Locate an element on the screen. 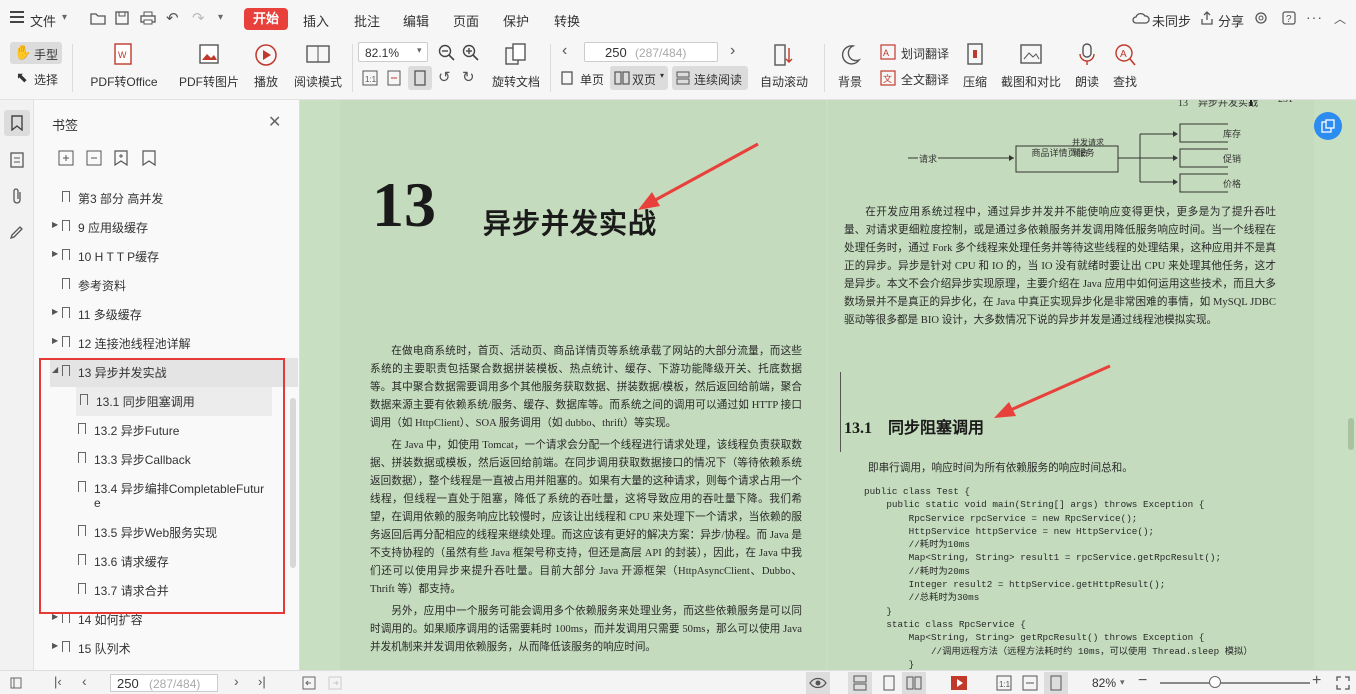  bookmark-item: ▶ 10 H T T P缓存 is located at coordinates (174, 256).